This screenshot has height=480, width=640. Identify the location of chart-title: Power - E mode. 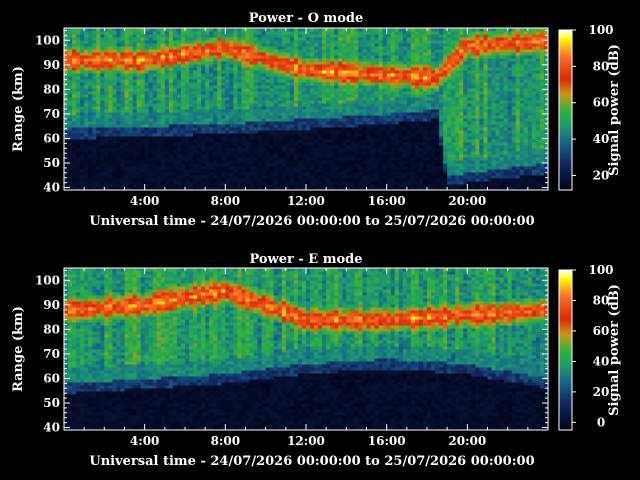
(305, 259).